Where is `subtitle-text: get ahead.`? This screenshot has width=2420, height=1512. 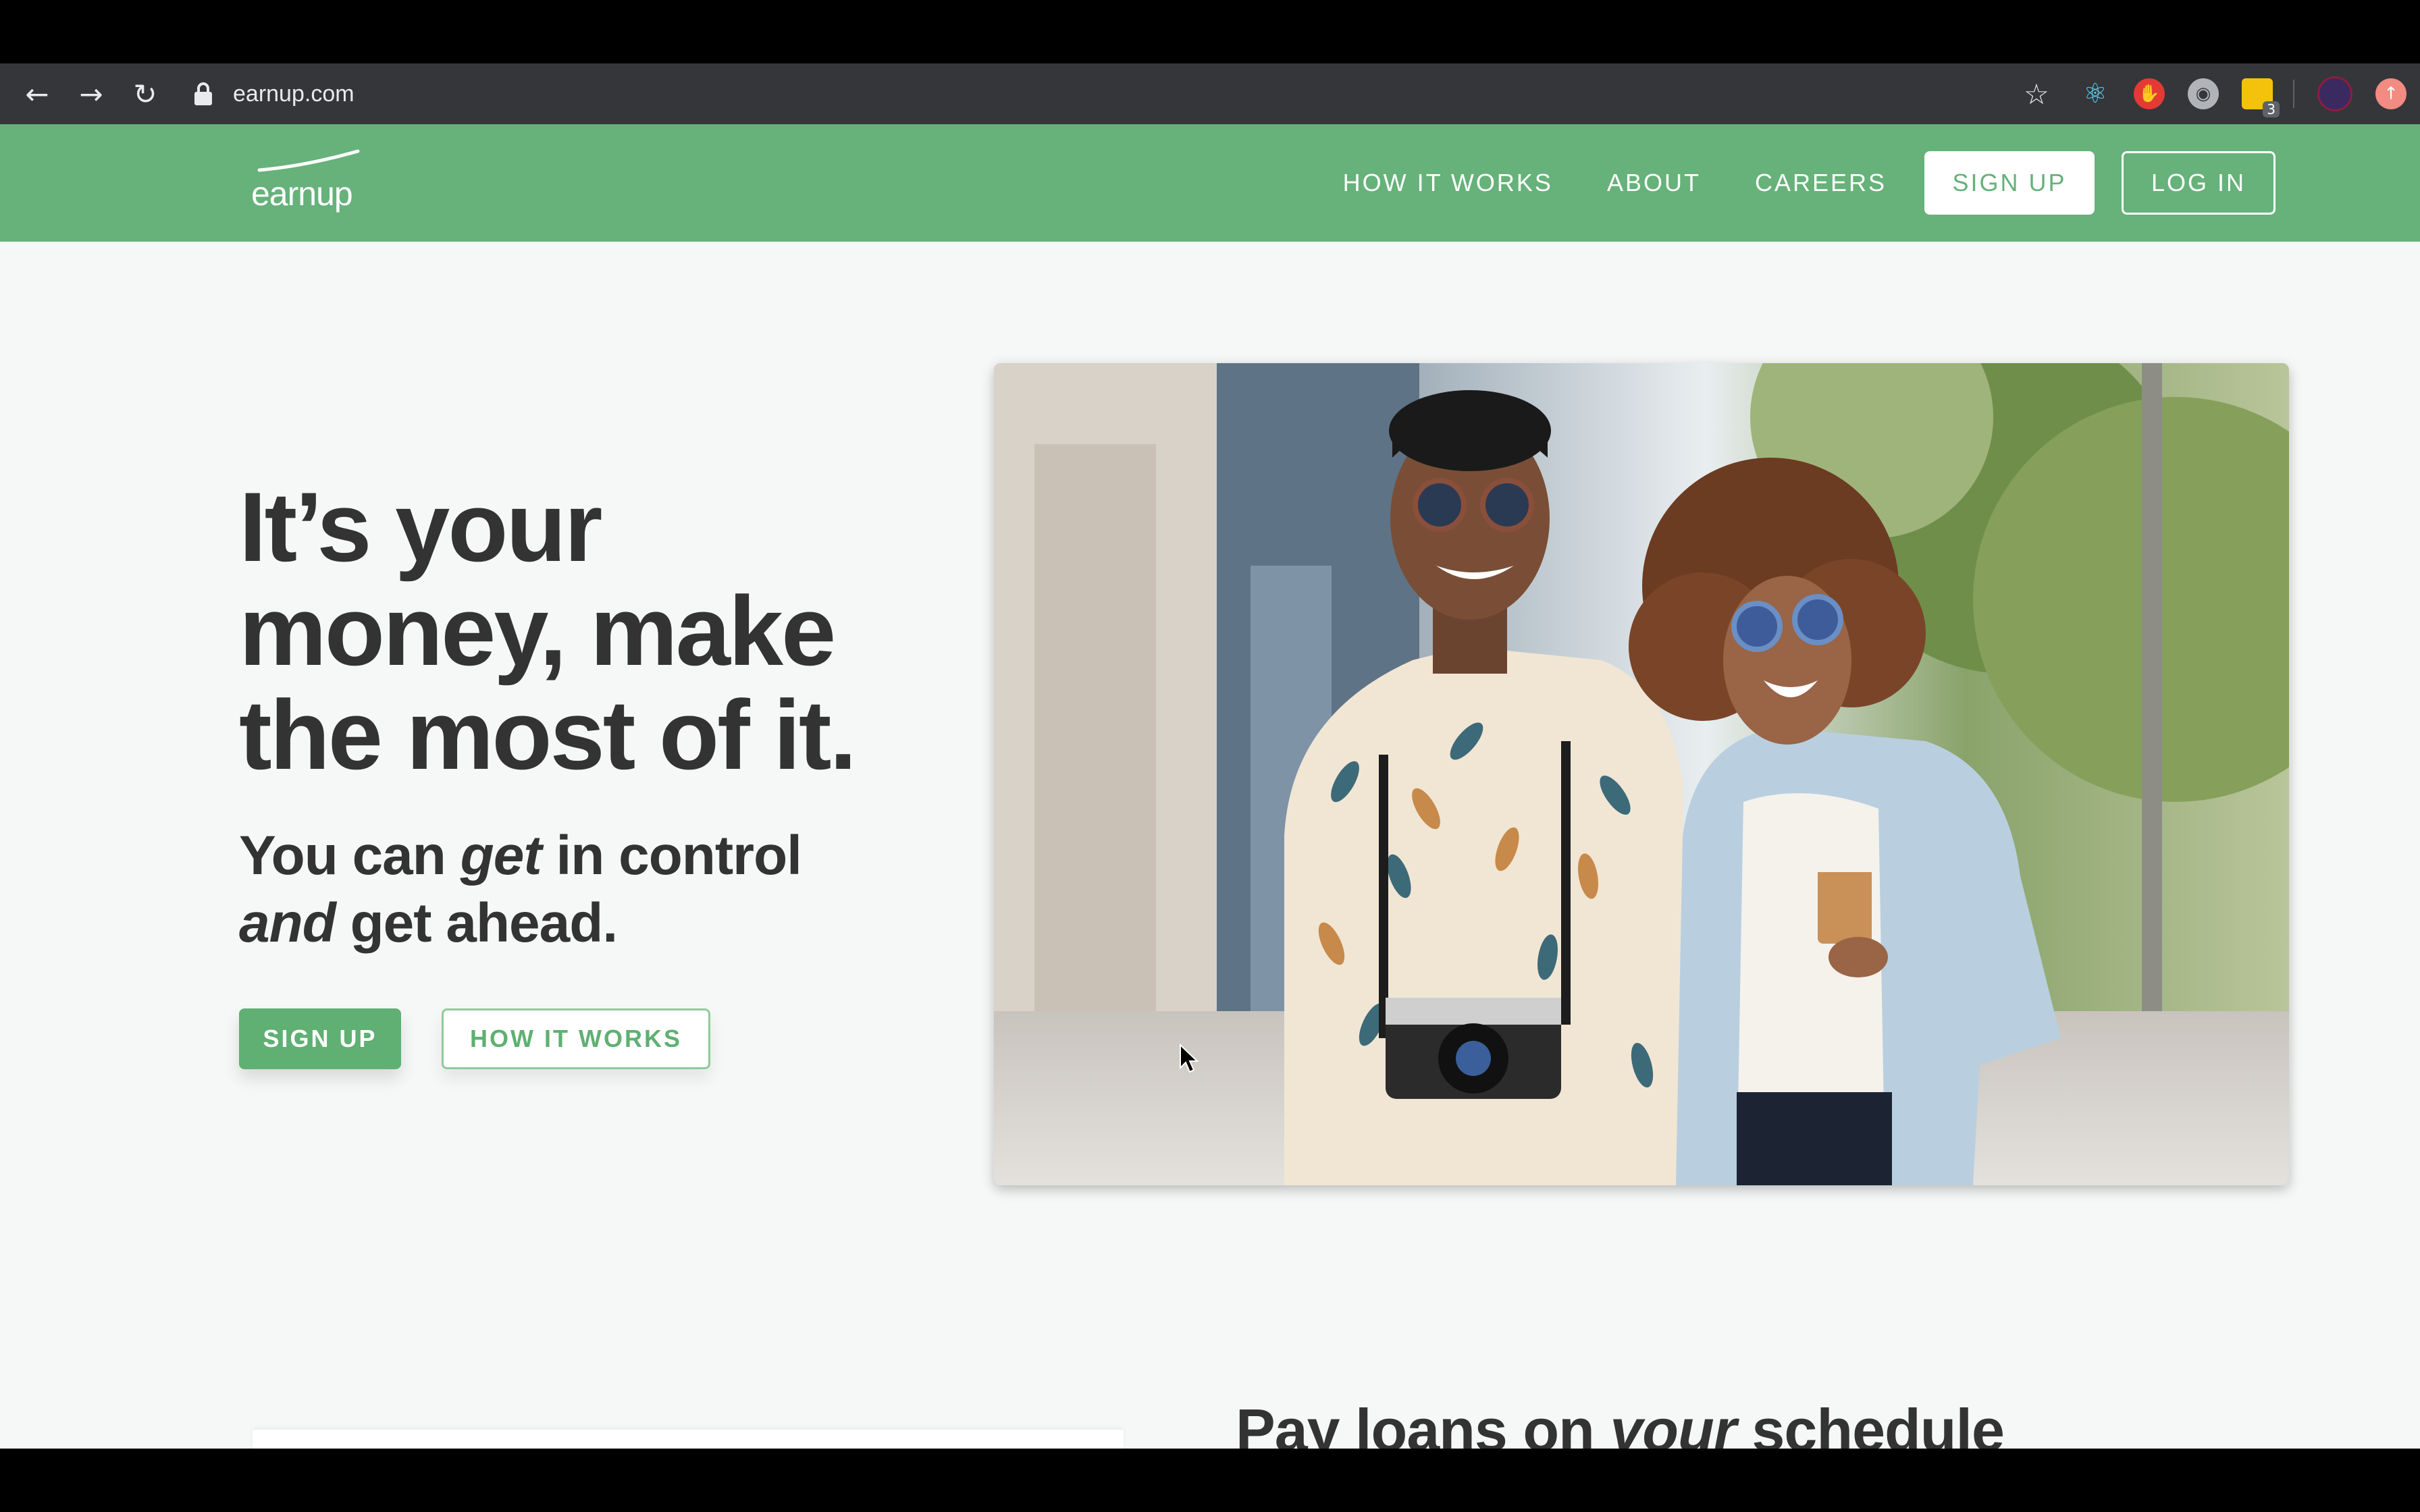
subtitle-text: get ahead. is located at coordinates (477, 923).